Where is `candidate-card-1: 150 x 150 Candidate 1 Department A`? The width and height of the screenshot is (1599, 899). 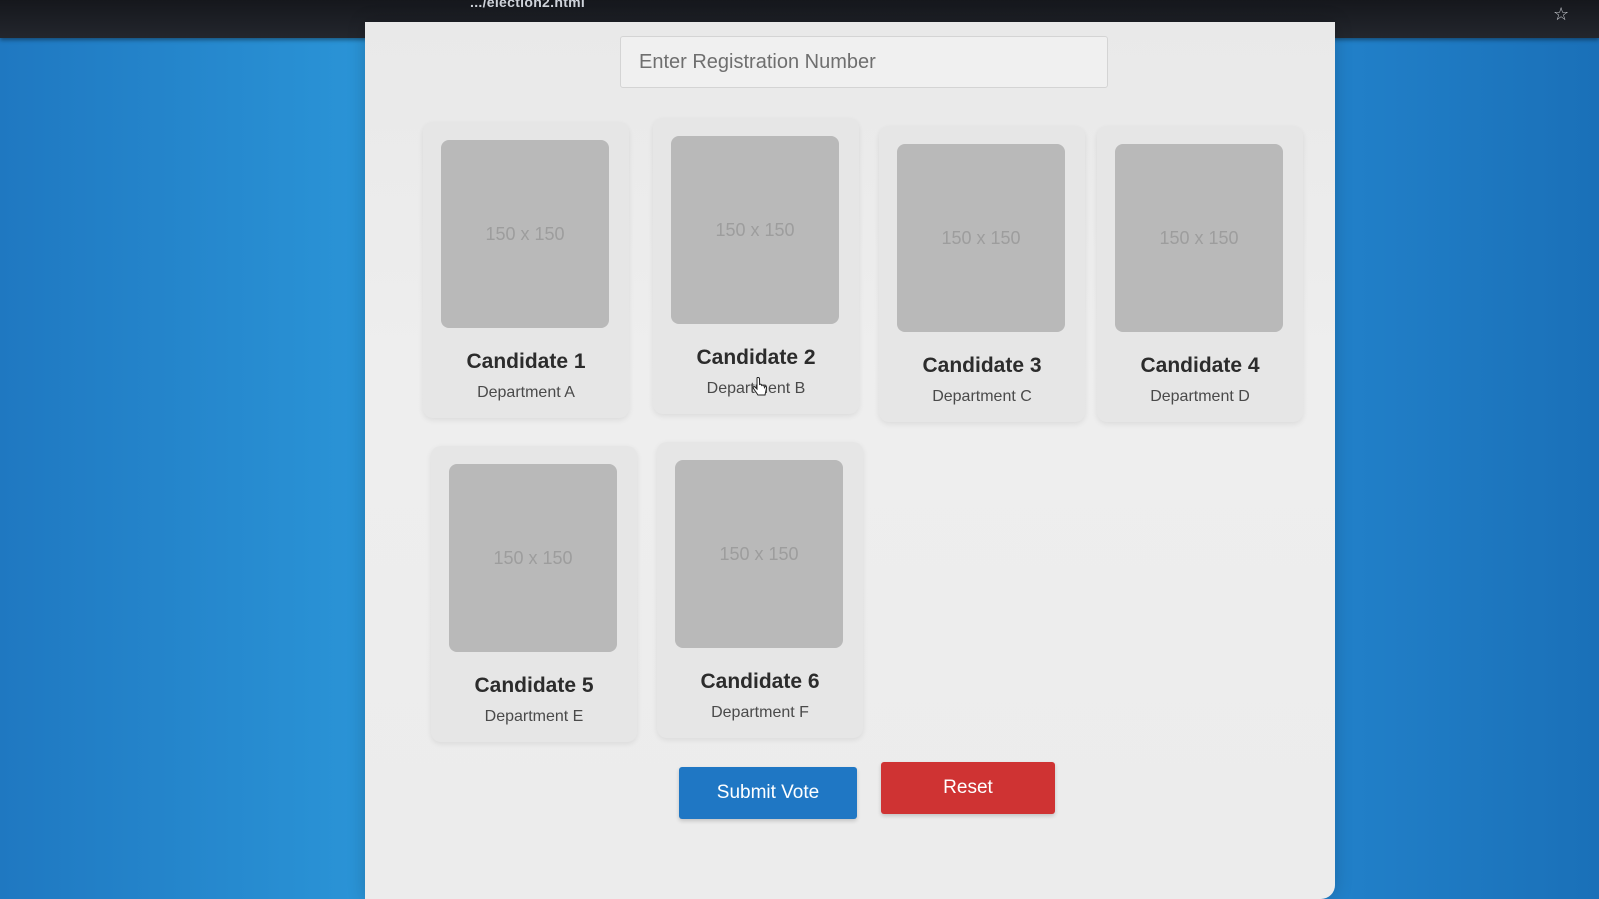 candidate-card-1: 150 x 150 Candidate 1 Department A is located at coordinates (526, 270).